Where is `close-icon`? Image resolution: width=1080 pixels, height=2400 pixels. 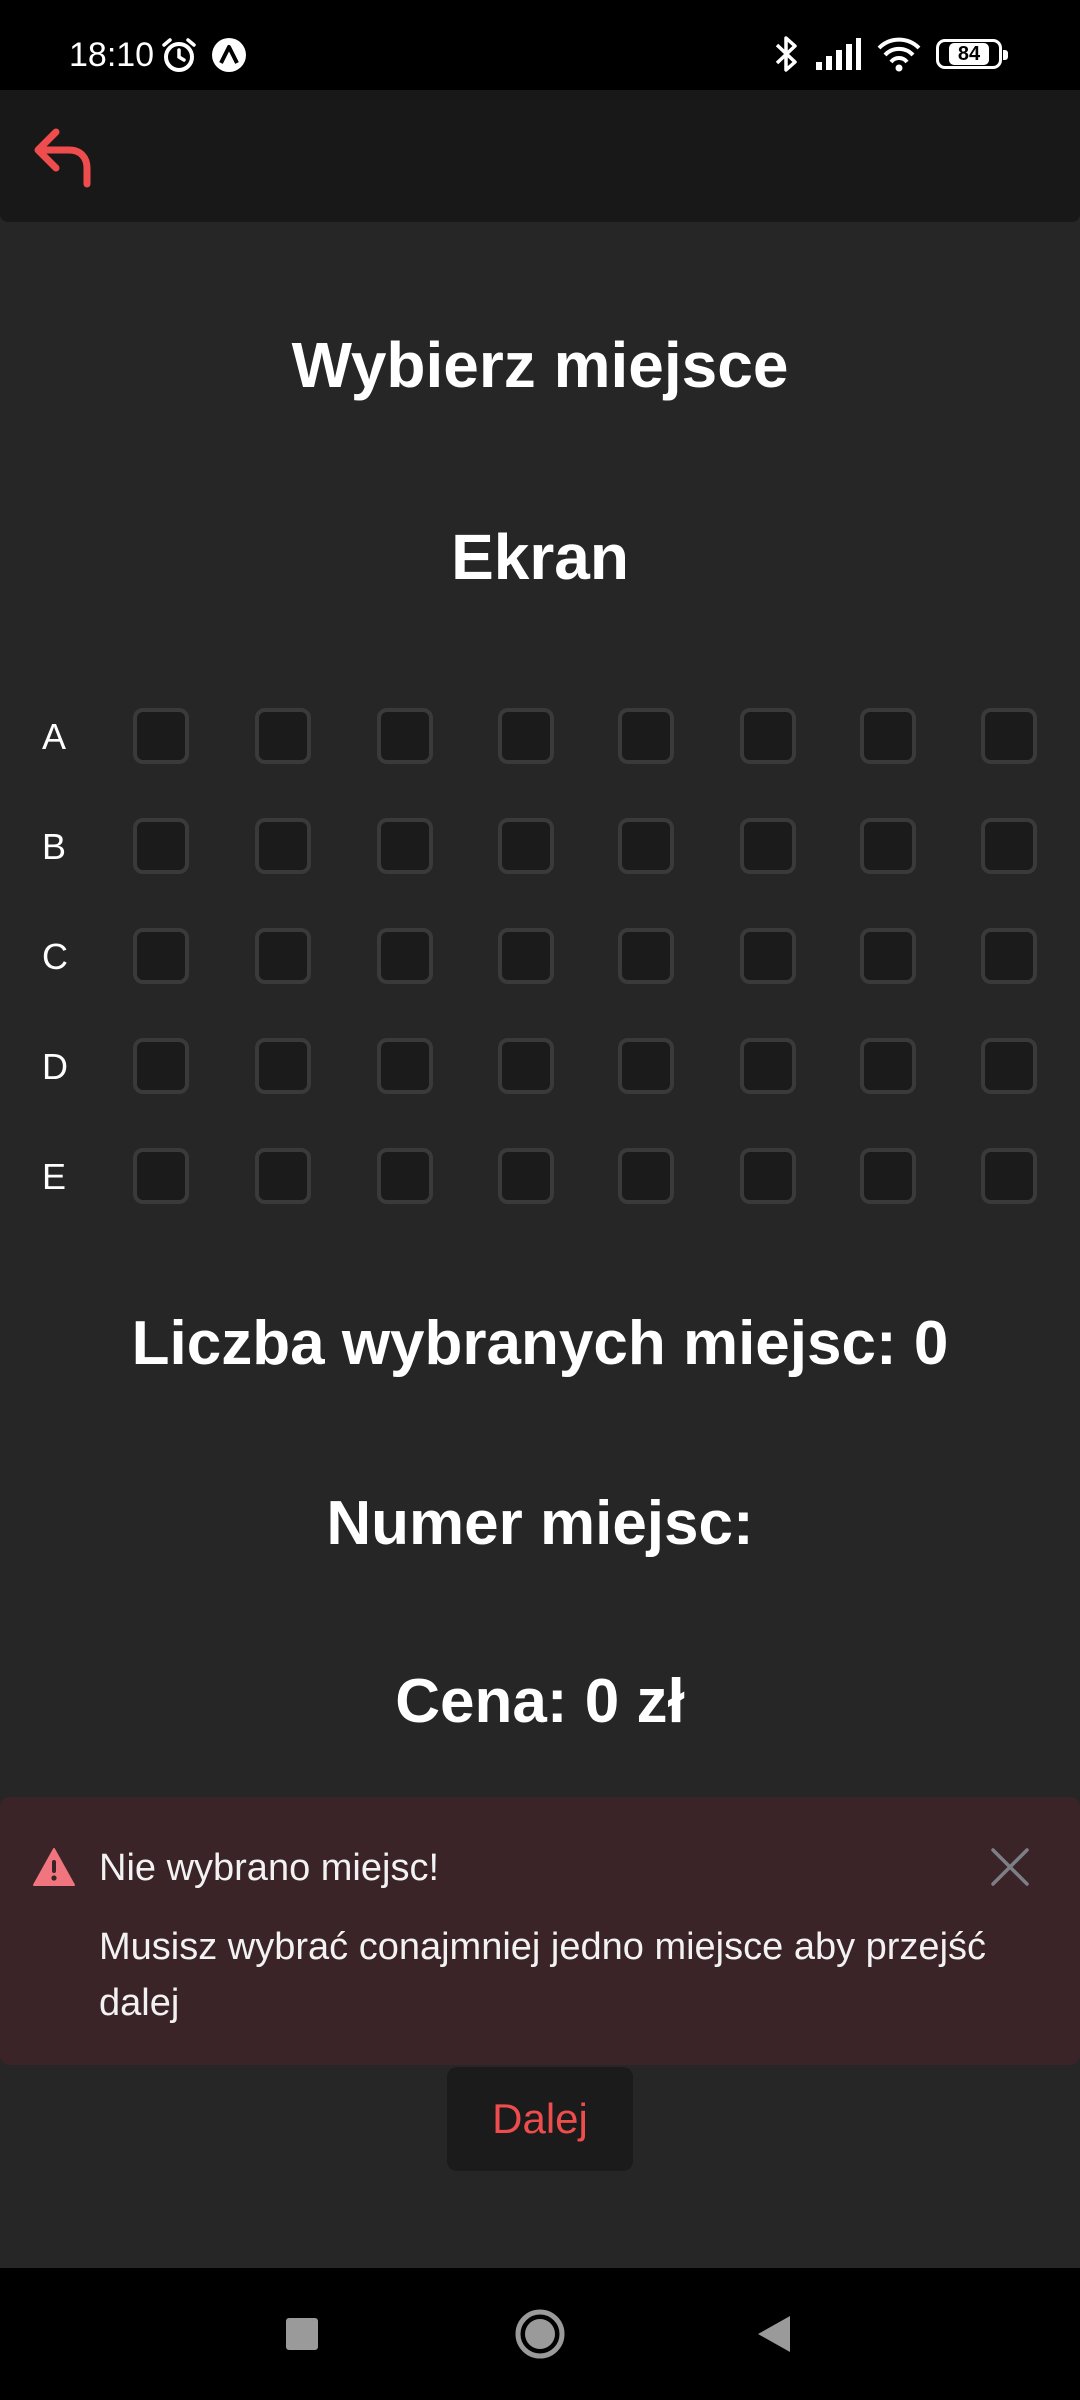 close-icon is located at coordinates (1010, 1867).